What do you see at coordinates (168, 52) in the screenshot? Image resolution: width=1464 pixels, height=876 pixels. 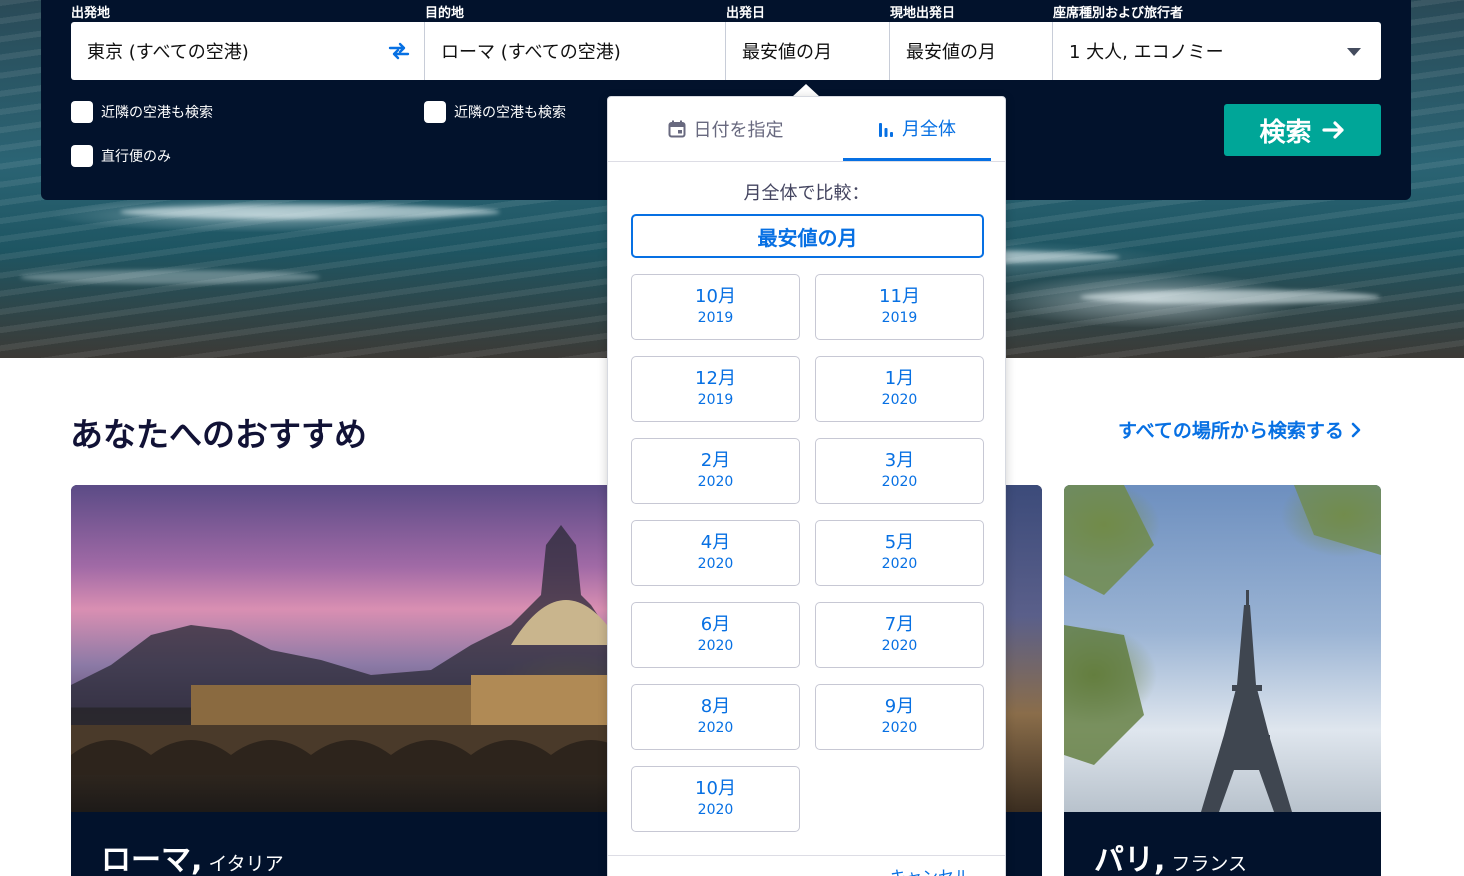 I see `origin-value: 東京 (すべての空港)` at bounding box center [168, 52].